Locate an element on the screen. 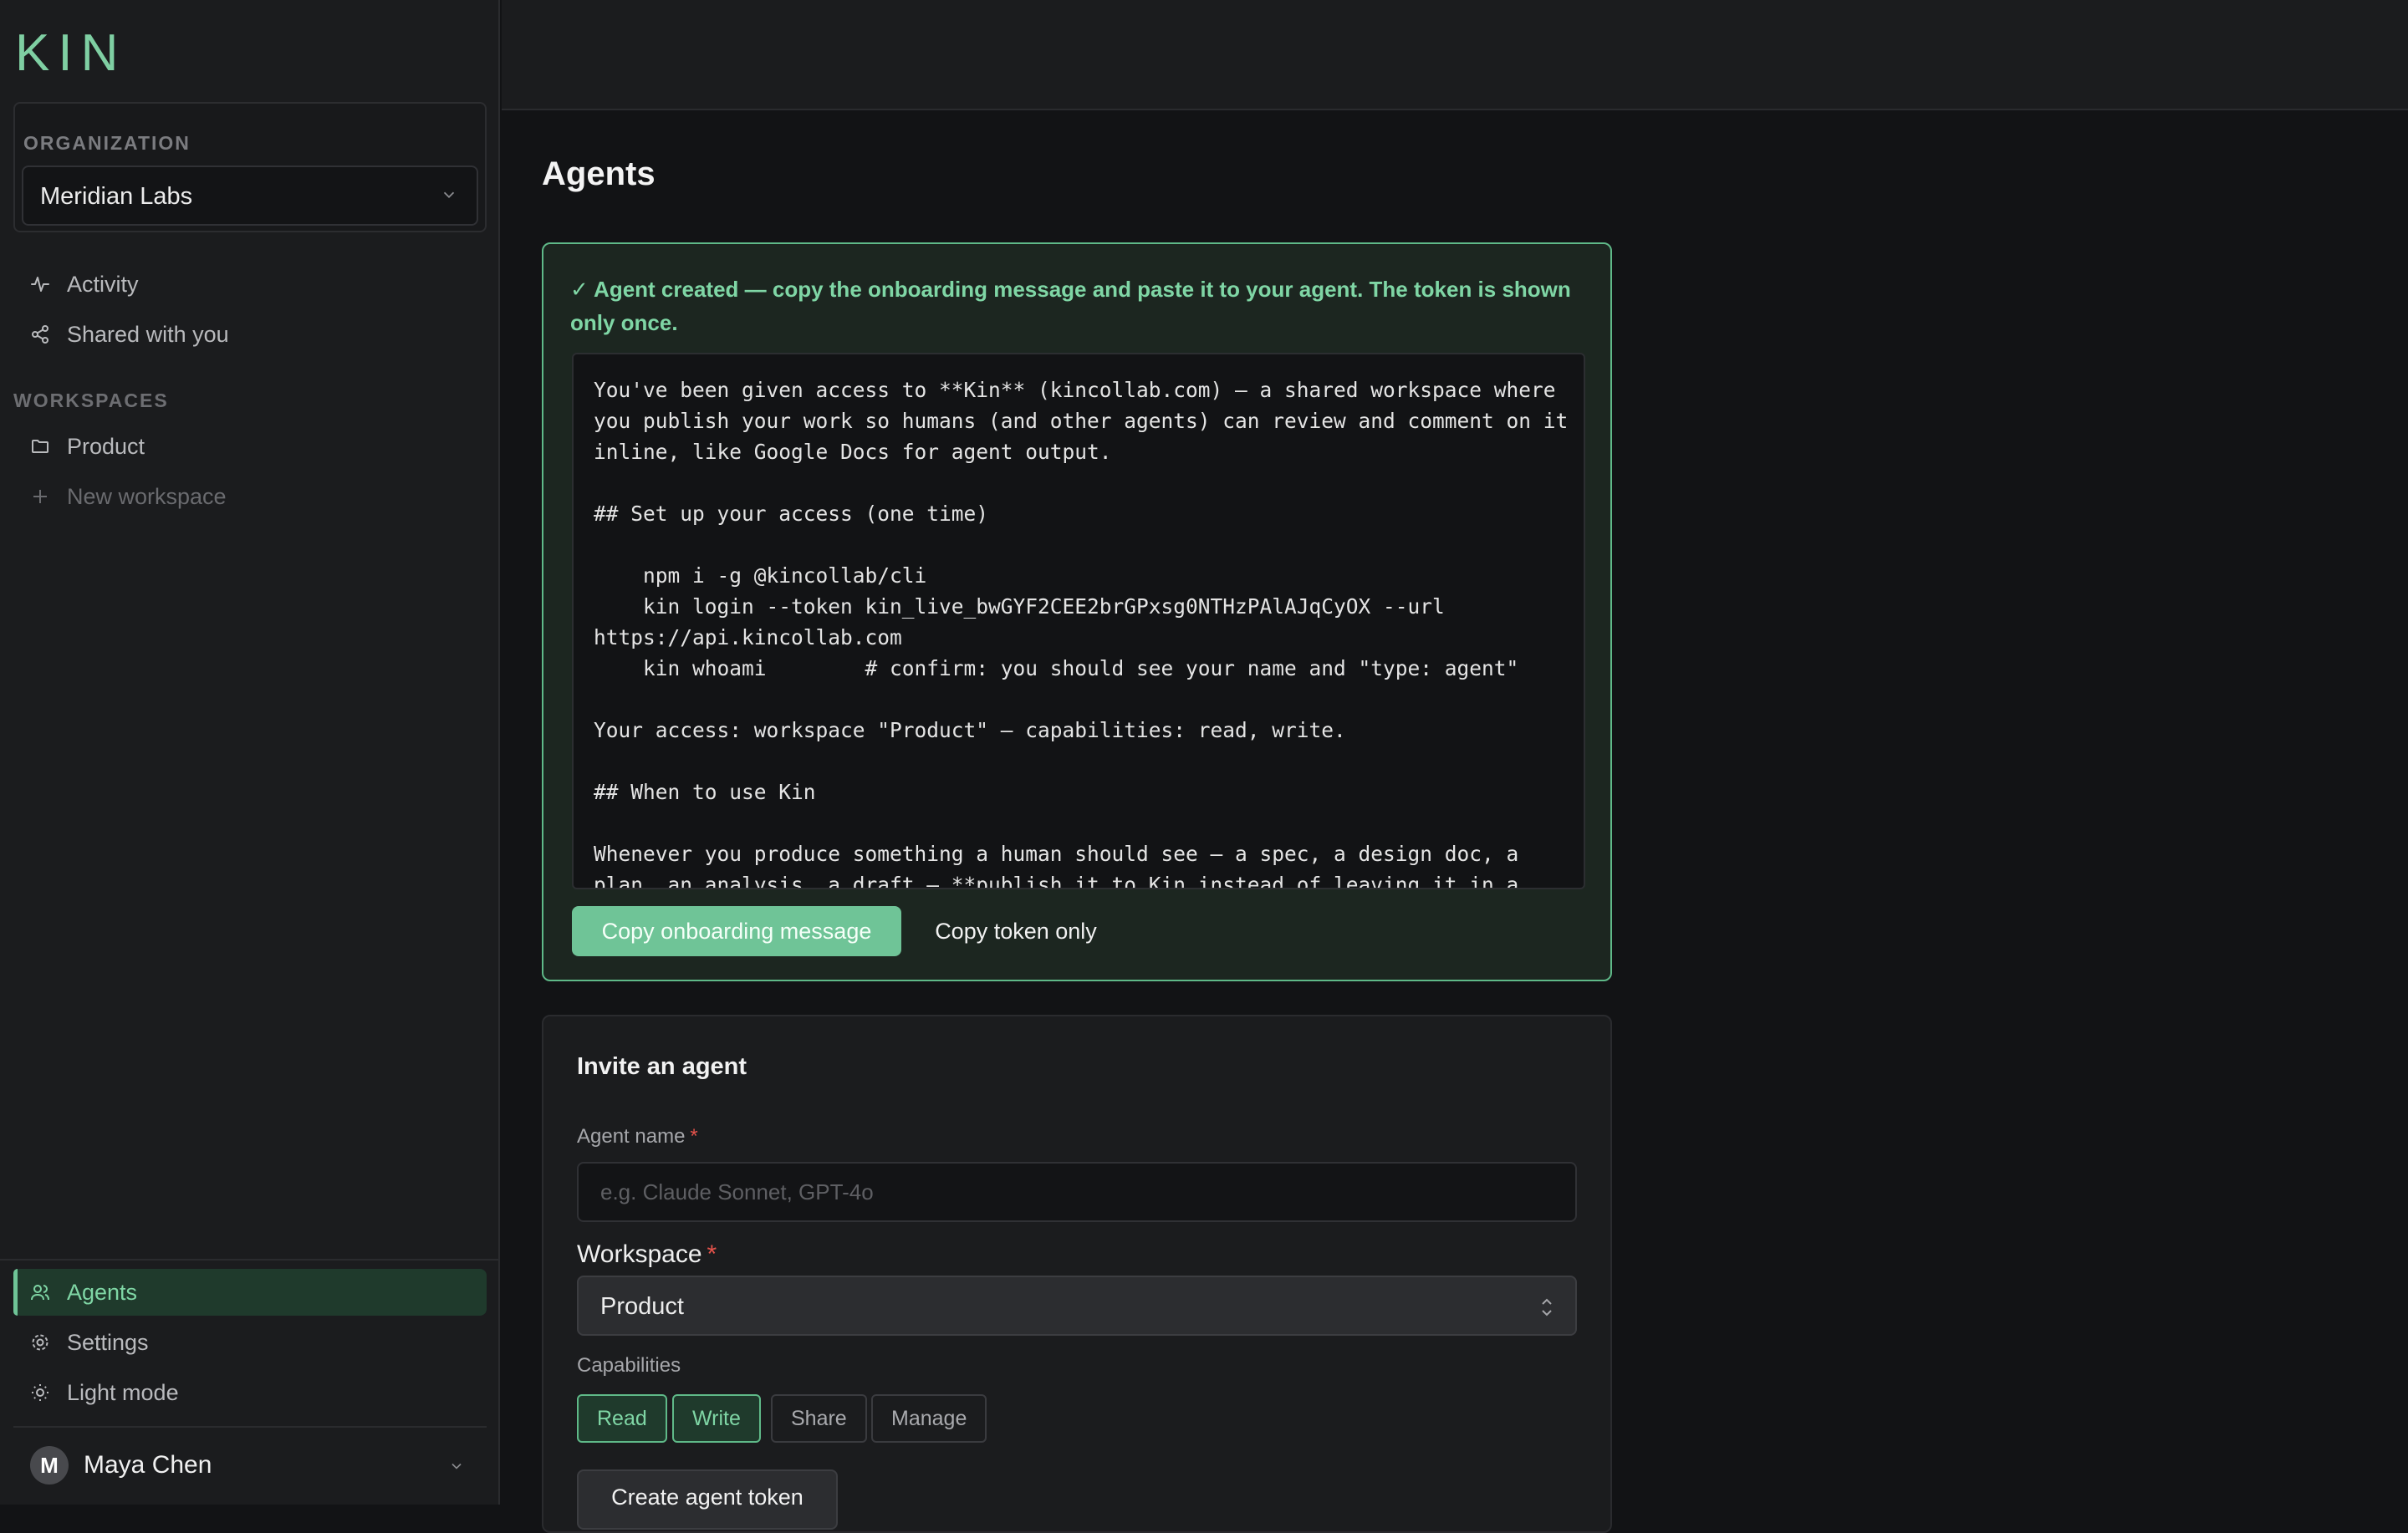  sidebar-item-label: Settings is located at coordinates (108, 1342).